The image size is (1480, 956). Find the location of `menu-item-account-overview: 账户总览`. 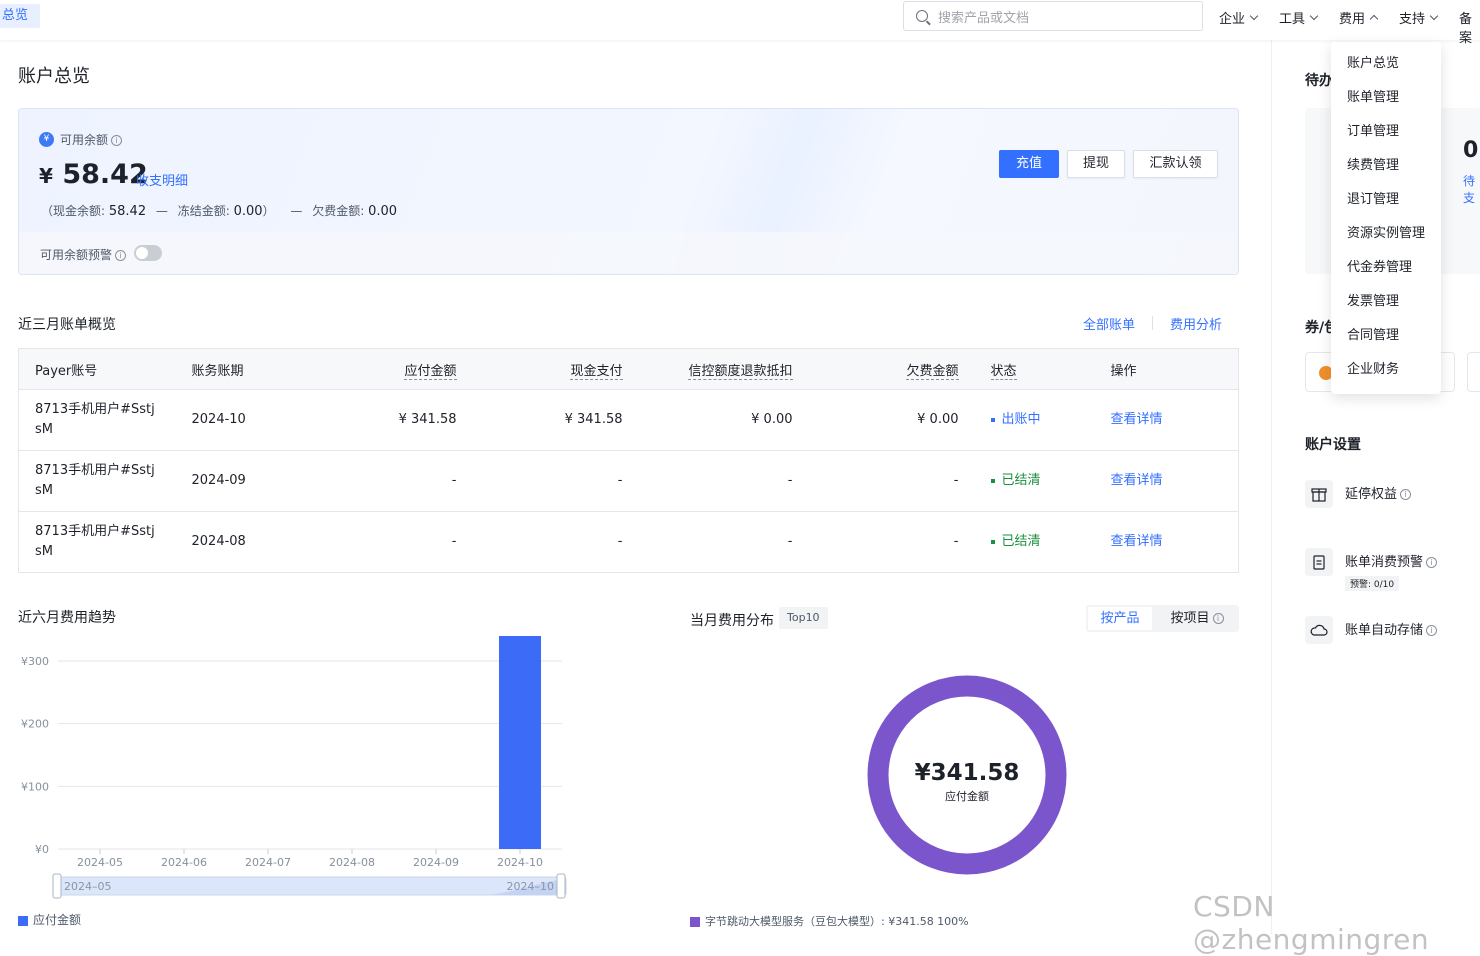

menu-item-account-overview: 账户总览 is located at coordinates (1386, 71).